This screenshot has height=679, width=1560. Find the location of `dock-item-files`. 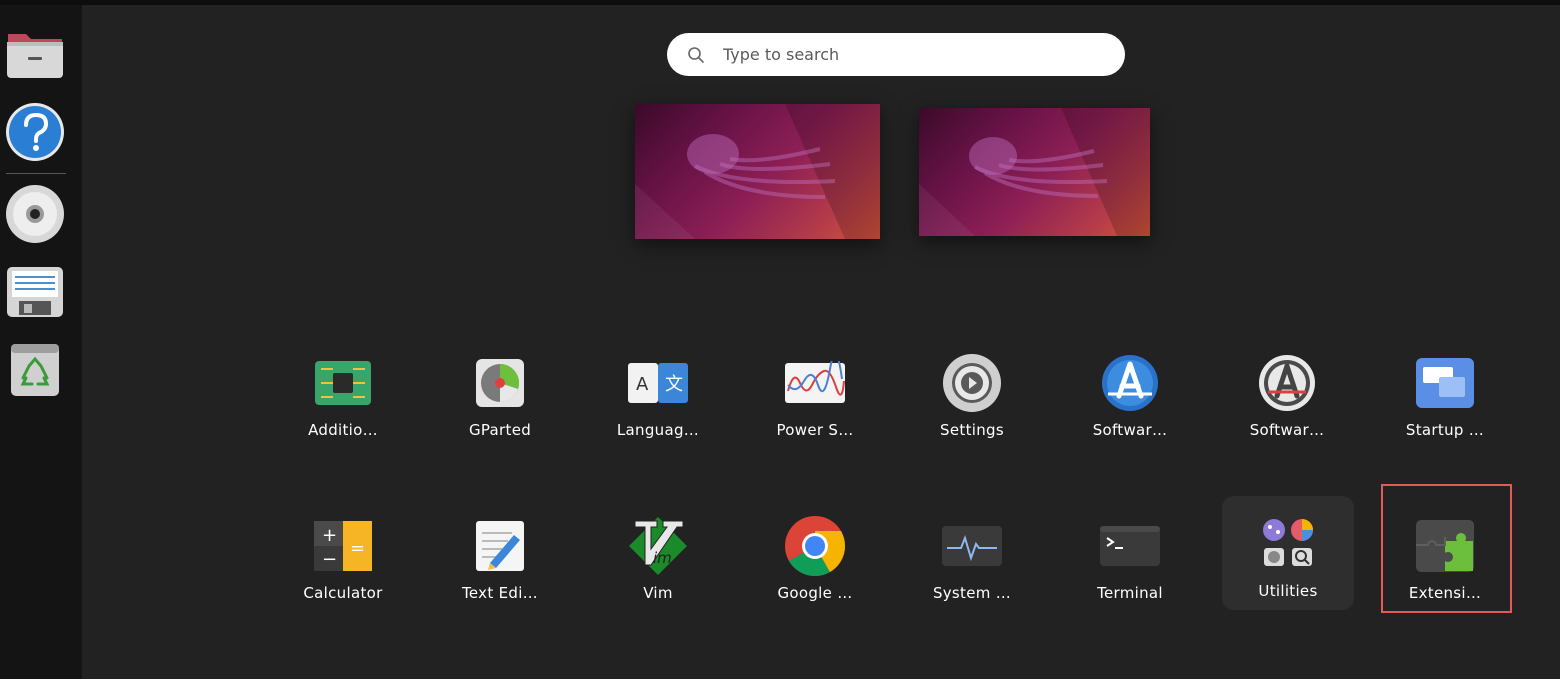

dock-item-files is located at coordinates (35, 54).